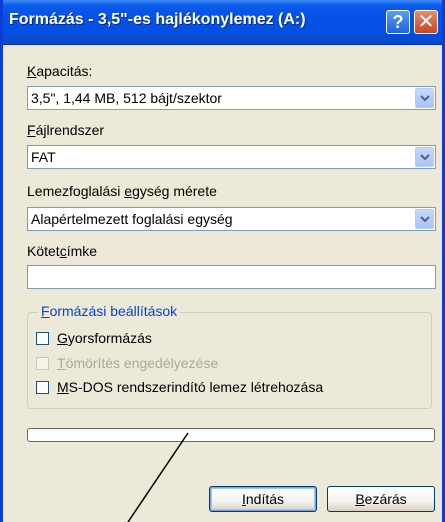 This screenshot has height=522, width=445. I want to click on capacity-value: 3,5", 1,44 MB, 512 bájt/szektor, so click(126, 98).